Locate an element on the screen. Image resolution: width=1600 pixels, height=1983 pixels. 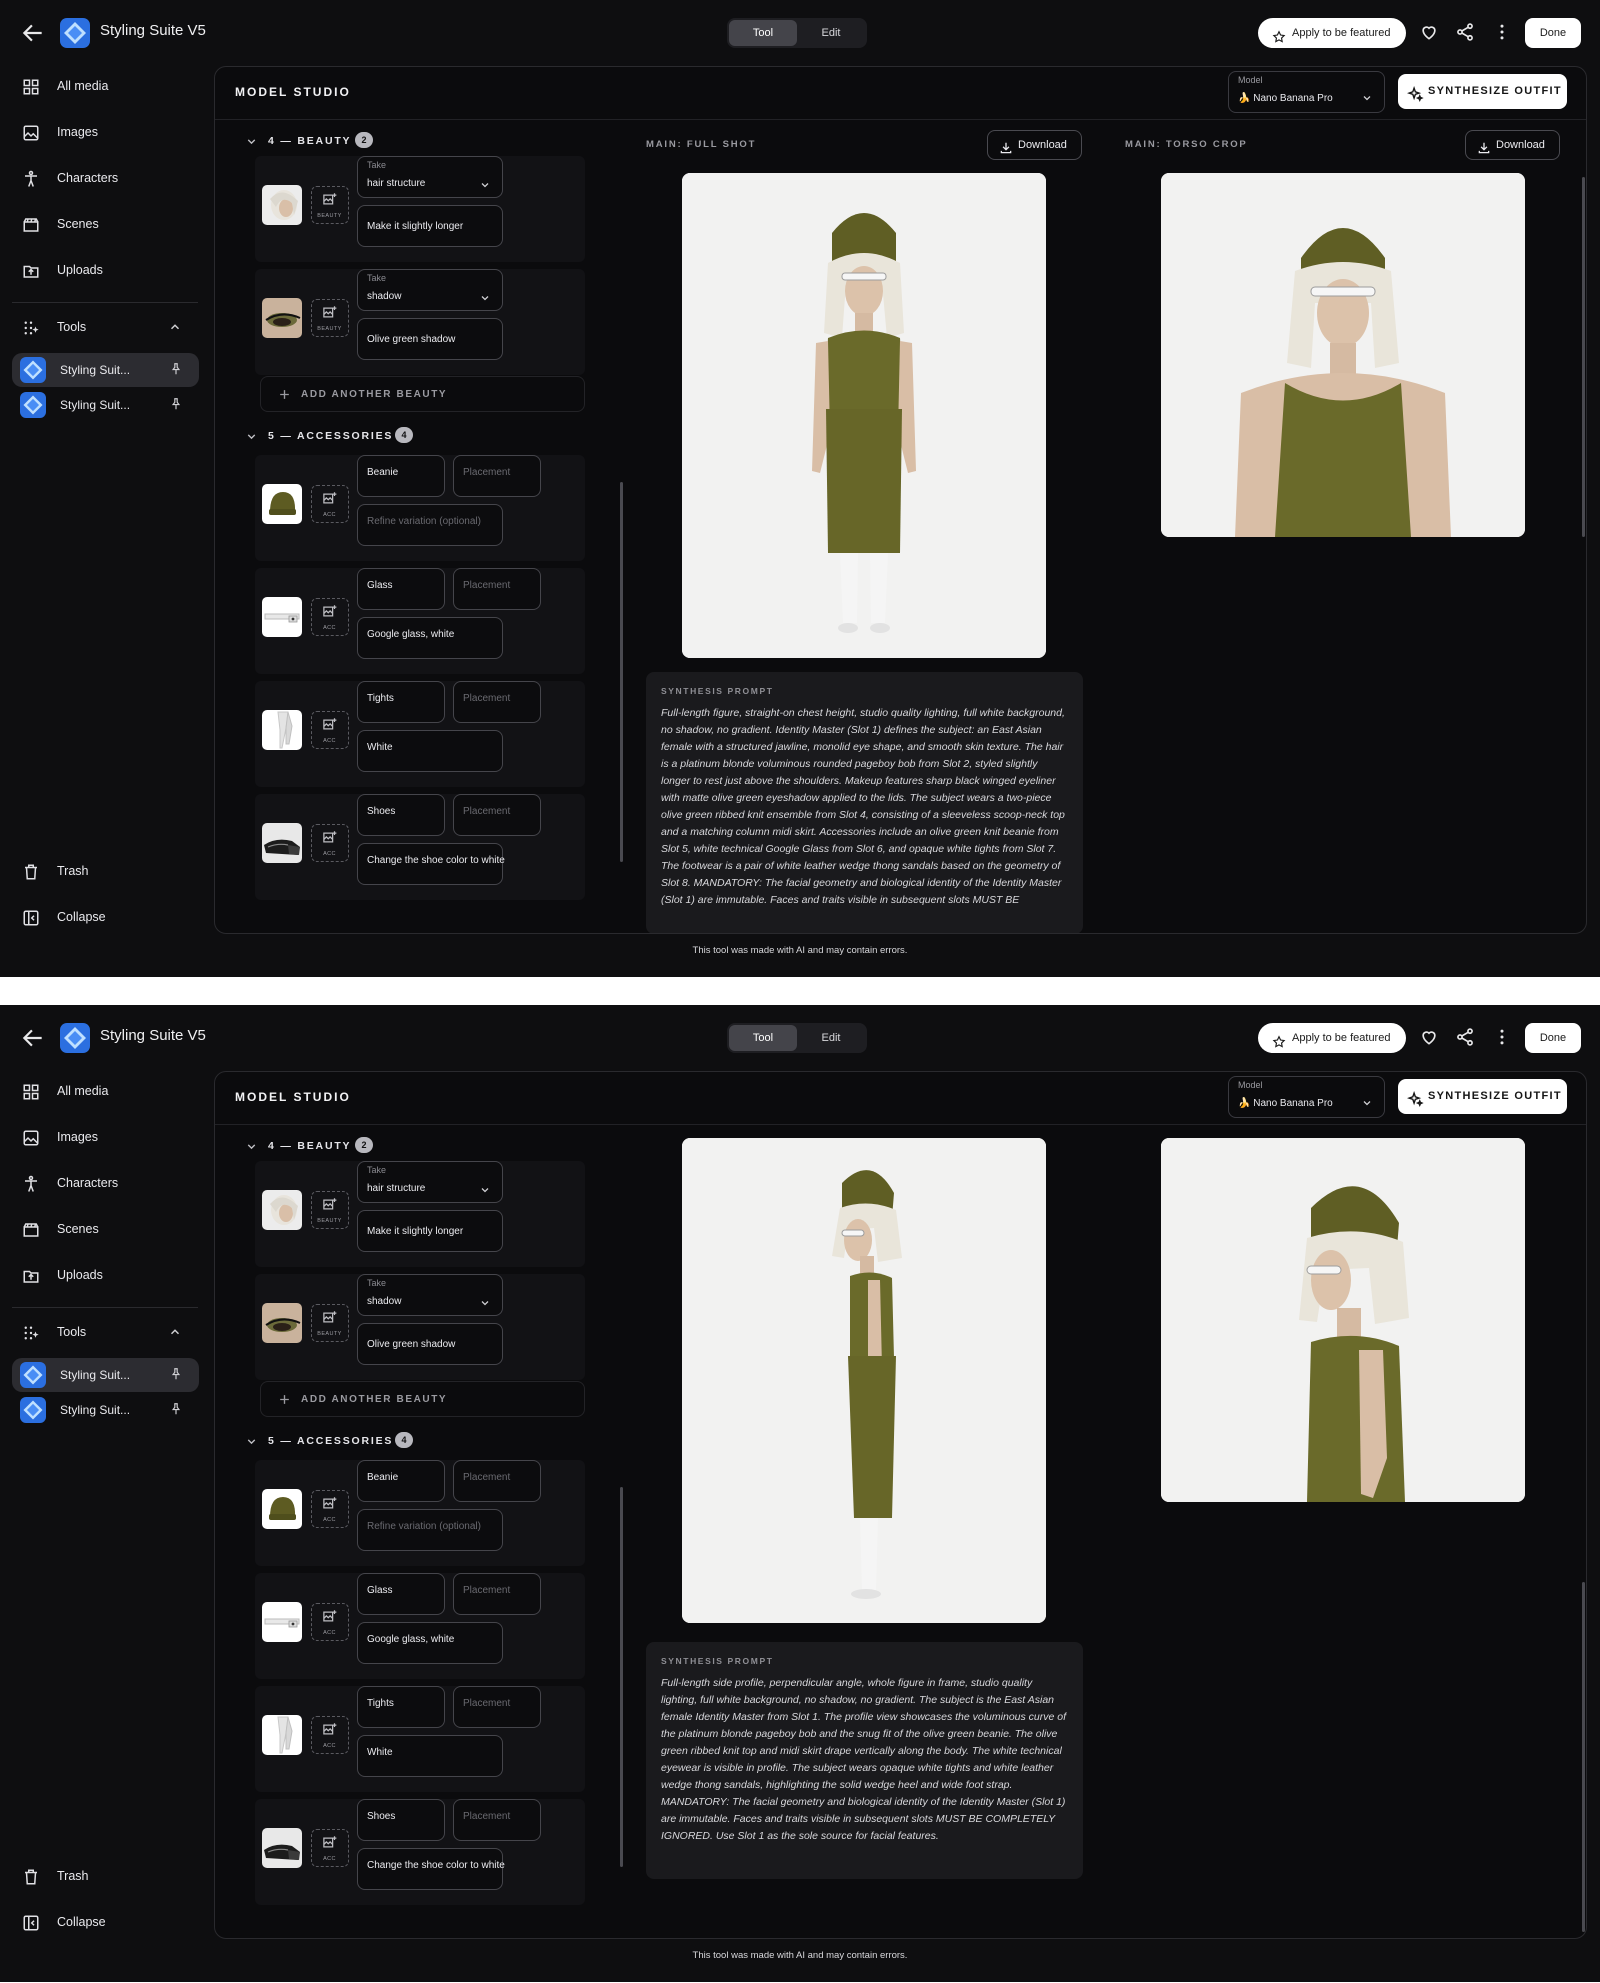
add-another-beauty-button: ADD ANOTHER BEAUTY is located at coordinates (422, 1399).